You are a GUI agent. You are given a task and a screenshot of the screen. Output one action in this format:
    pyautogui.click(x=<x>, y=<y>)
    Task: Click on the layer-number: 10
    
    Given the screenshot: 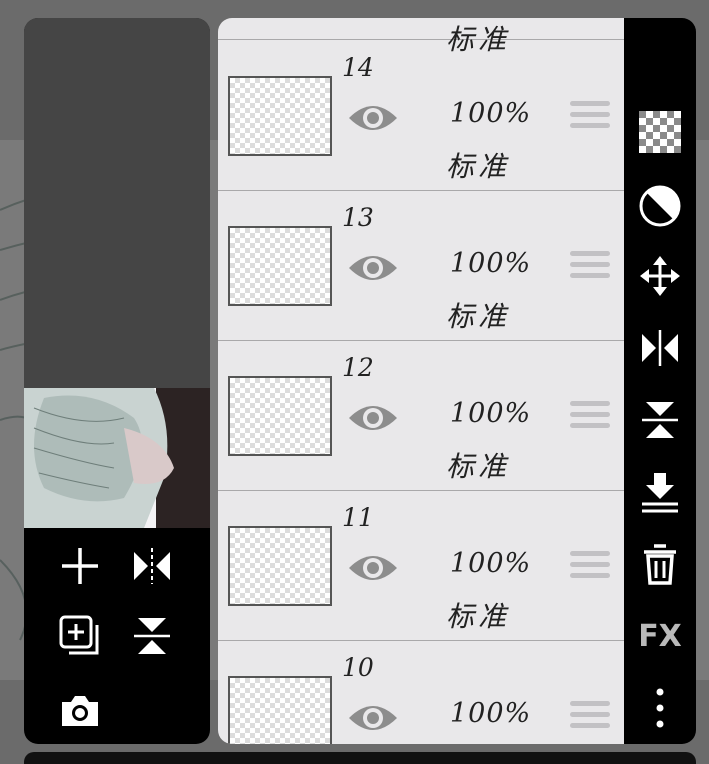 What is the action you would take?
    pyautogui.click(x=358, y=667)
    